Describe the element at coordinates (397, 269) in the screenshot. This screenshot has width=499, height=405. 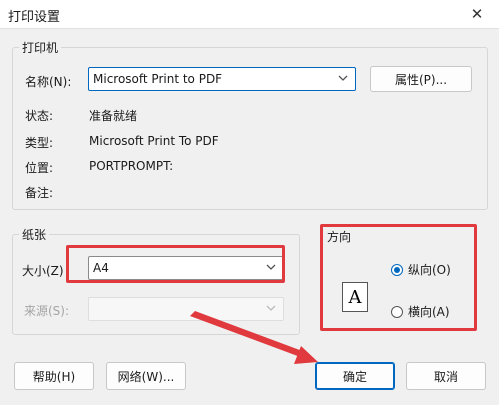
I see `portrait-radio-indicator` at that location.